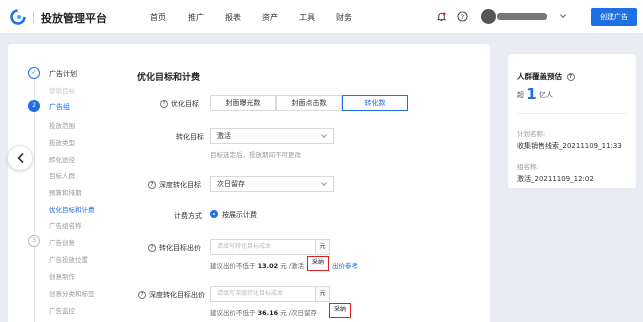 The height and width of the screenshot is (322, 643). I want to click on conv-bid-unit: 元, so click(322, 247).